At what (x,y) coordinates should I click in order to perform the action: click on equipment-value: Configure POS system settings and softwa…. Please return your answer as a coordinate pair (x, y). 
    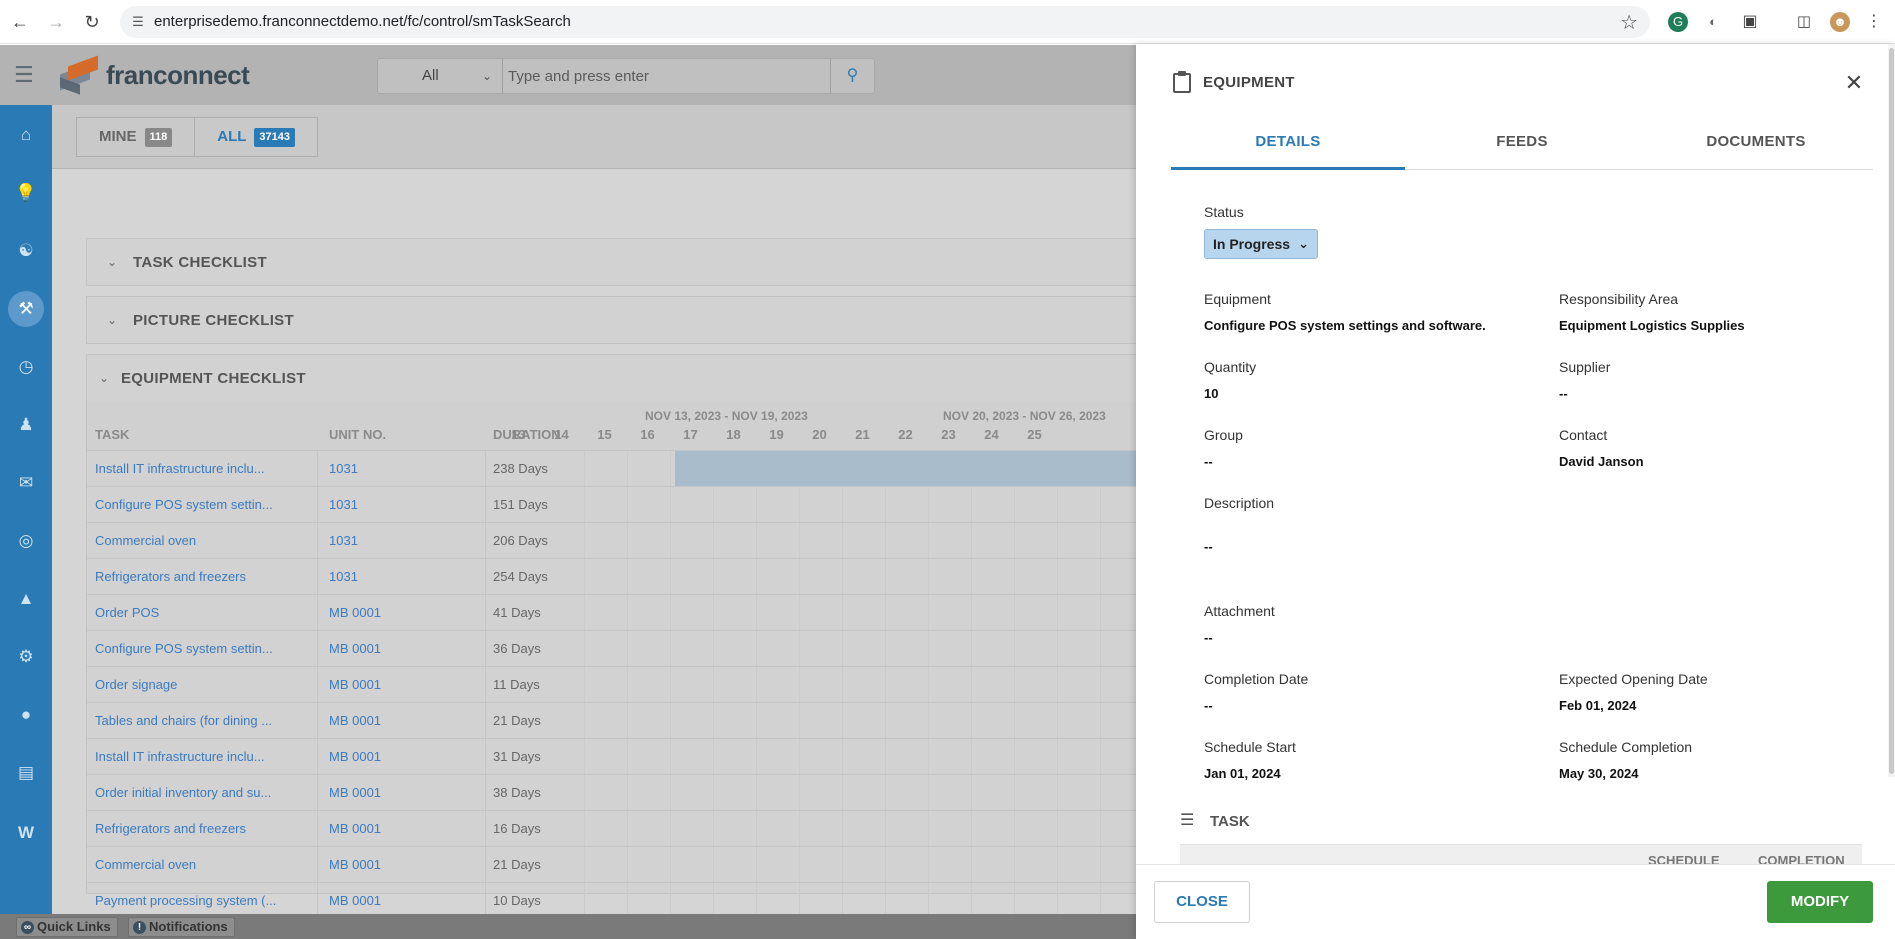
    Looking at the image, I should click on (1345, 325).